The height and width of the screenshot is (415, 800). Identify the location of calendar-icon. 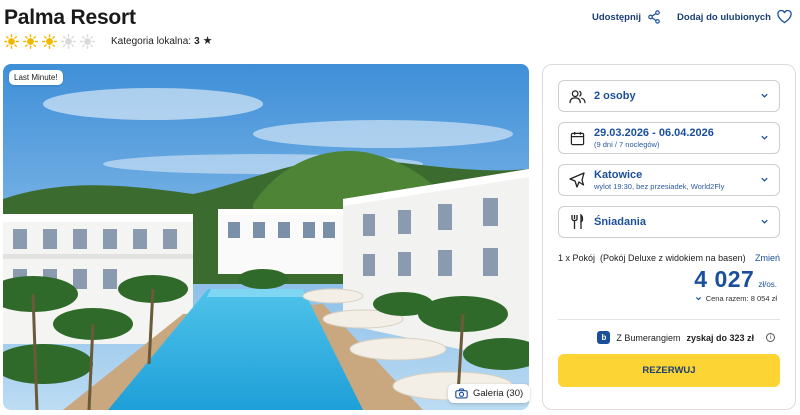
(577, 138).